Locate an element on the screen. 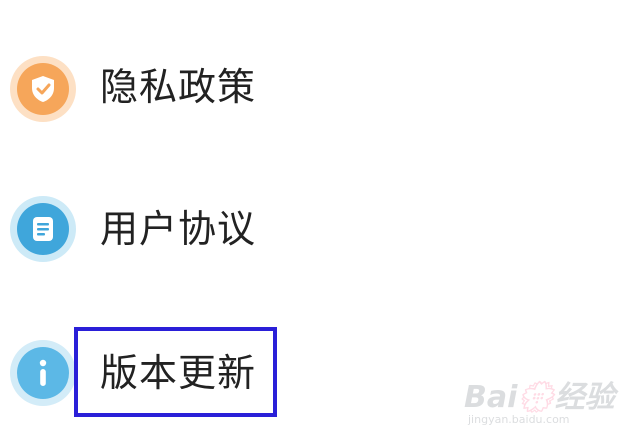 The image size is (620, 440). document-icon is located at coordinates (43, 229).